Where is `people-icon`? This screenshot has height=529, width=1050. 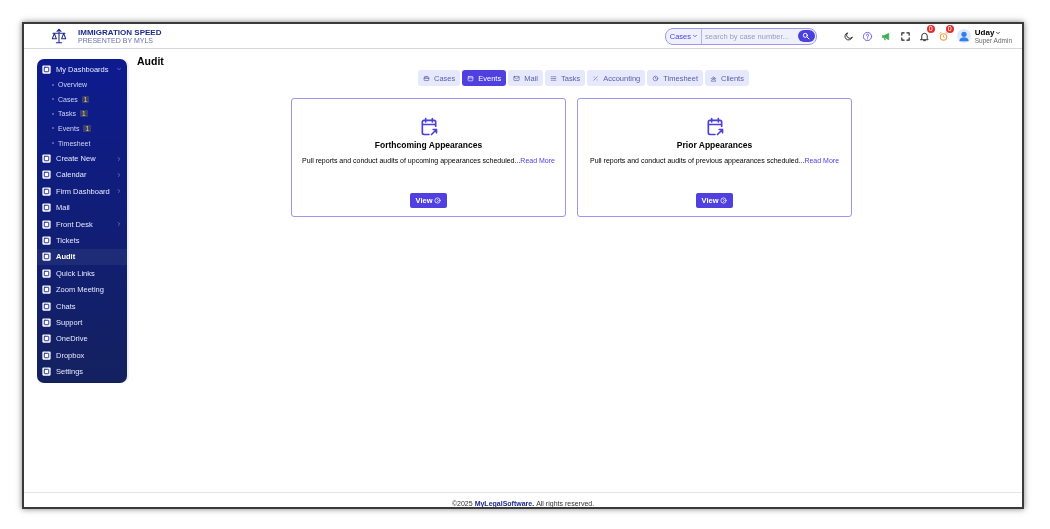 people-icon is located at coordinates (713, 78).